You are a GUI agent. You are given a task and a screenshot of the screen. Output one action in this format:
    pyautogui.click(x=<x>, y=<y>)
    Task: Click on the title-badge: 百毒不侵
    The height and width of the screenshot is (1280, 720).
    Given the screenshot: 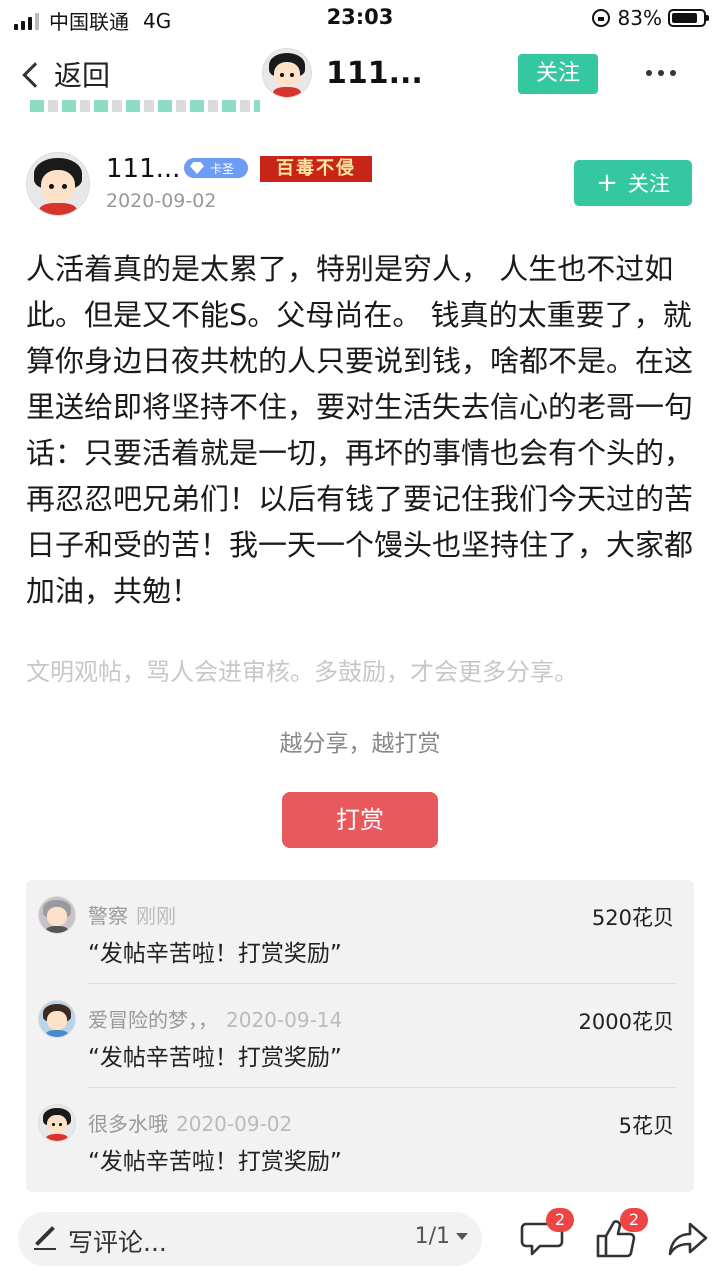 What is the action you would take?
    pyautogui.click(x=316, y=169)
    